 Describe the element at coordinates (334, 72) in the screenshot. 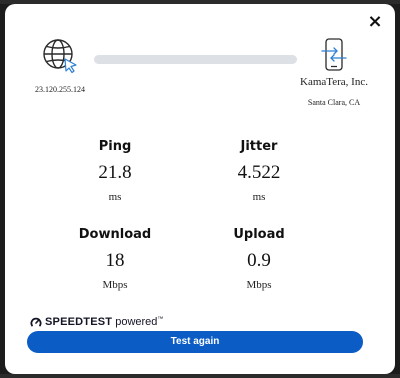

I see `server-info: KamaTera, Inc. Santa Clara, CA` at that location.